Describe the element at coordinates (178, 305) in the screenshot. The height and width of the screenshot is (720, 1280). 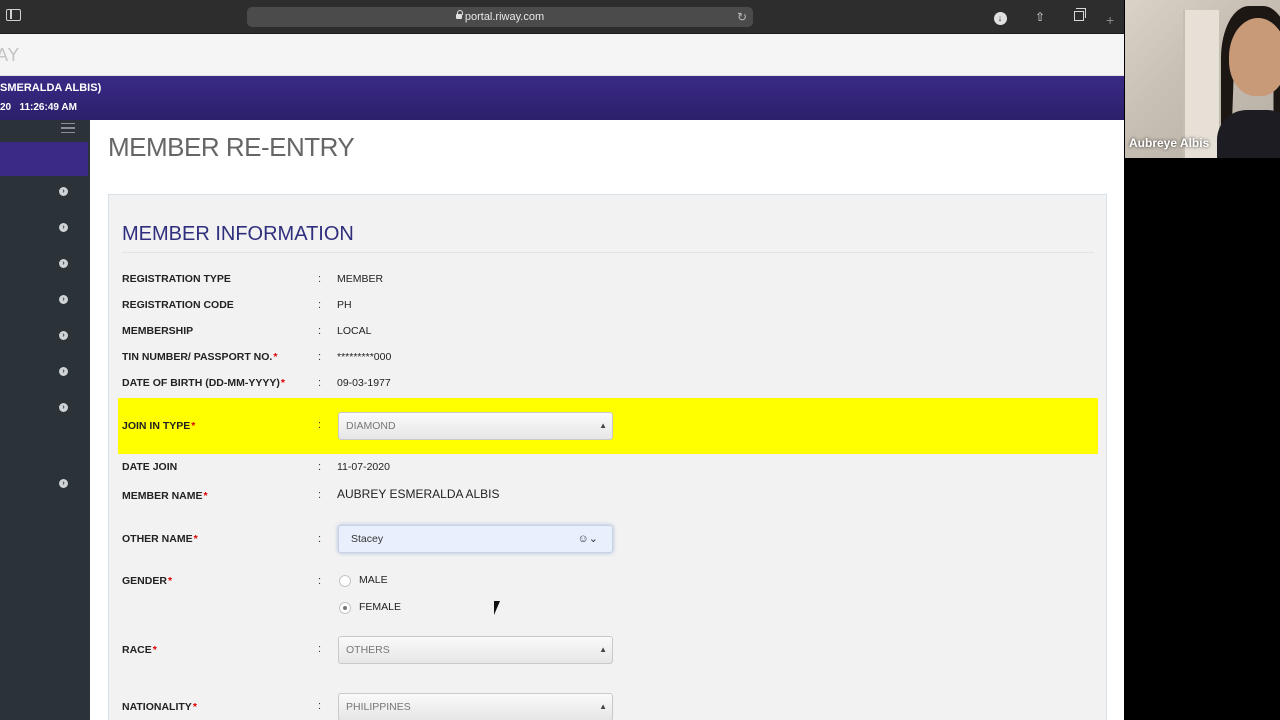
I see `registration-code-label: REGISTRATION CODE` at that location.